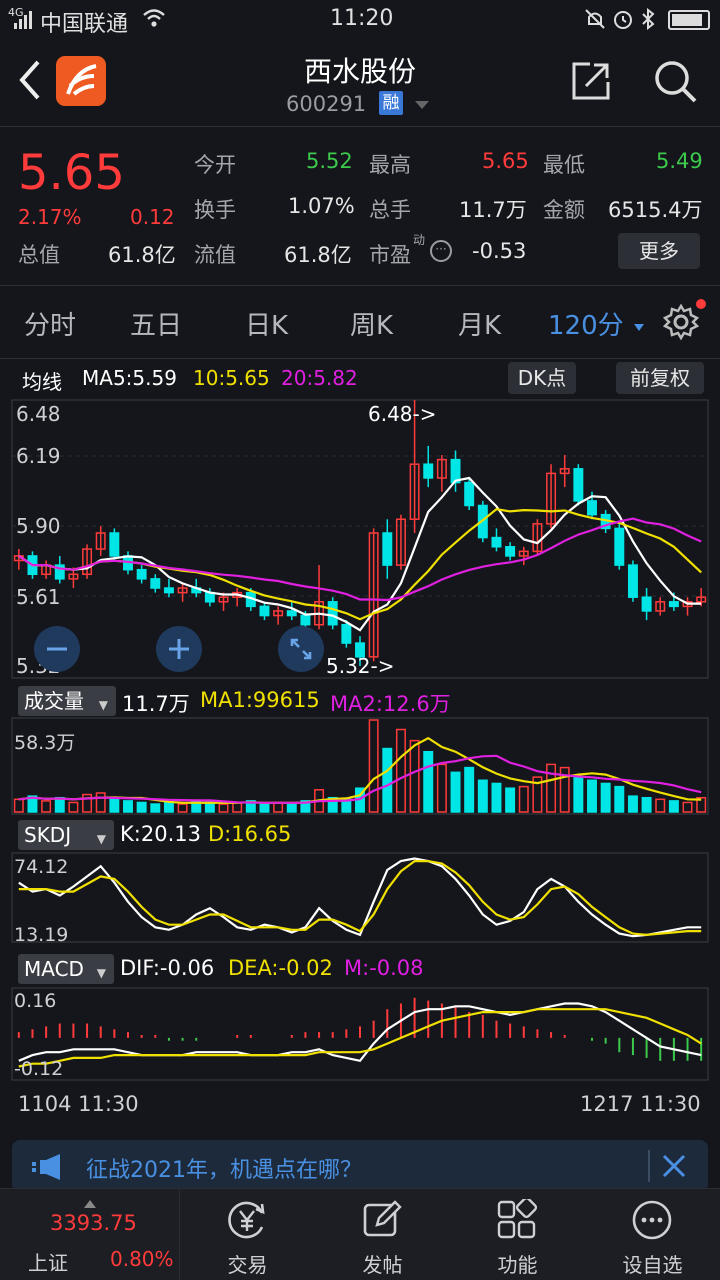 The image size is (720, 1280). I want to click on high-value: 5.65, so click(505, 161).